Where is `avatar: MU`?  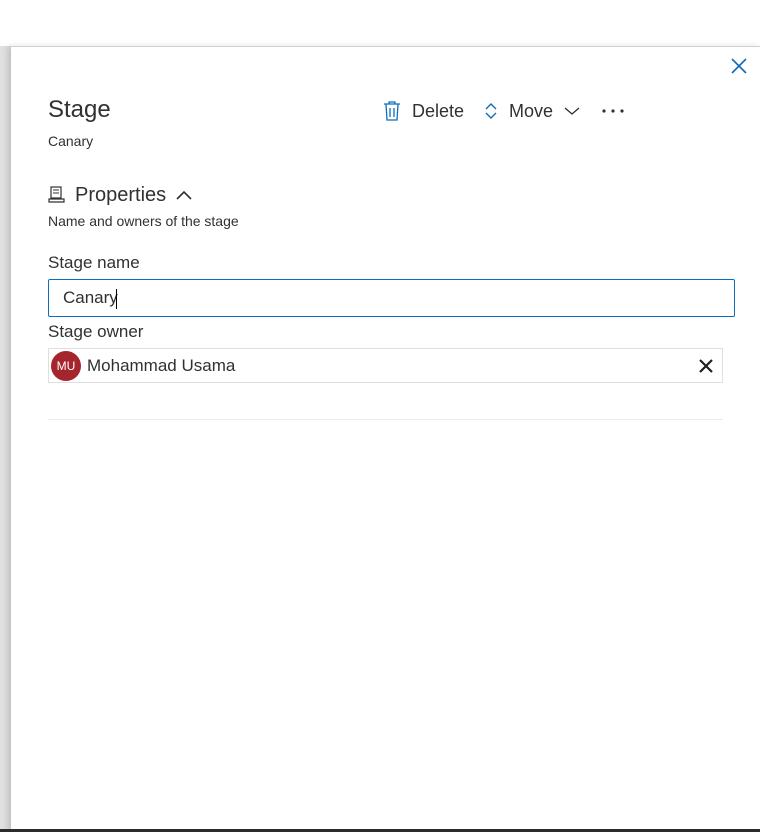
avatar: MU is located at coordinates (66, 366).